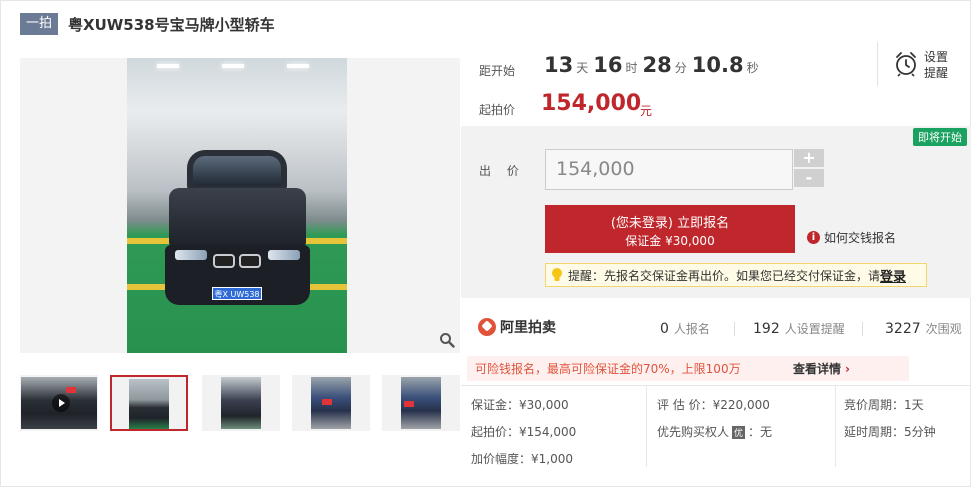  Describe the element at coordinates (171, 24) in the screenshot. I see `page-title: 粤XUW538号宝马牌小型轿车` at that location.